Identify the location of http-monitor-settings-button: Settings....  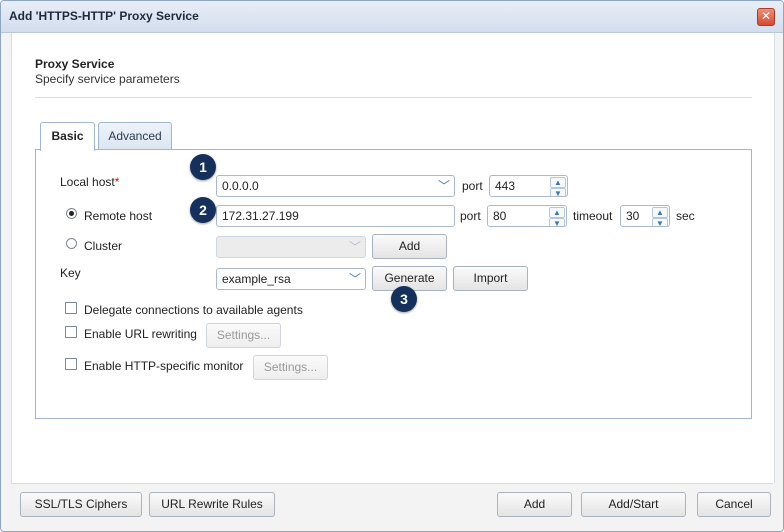
(290, 367).